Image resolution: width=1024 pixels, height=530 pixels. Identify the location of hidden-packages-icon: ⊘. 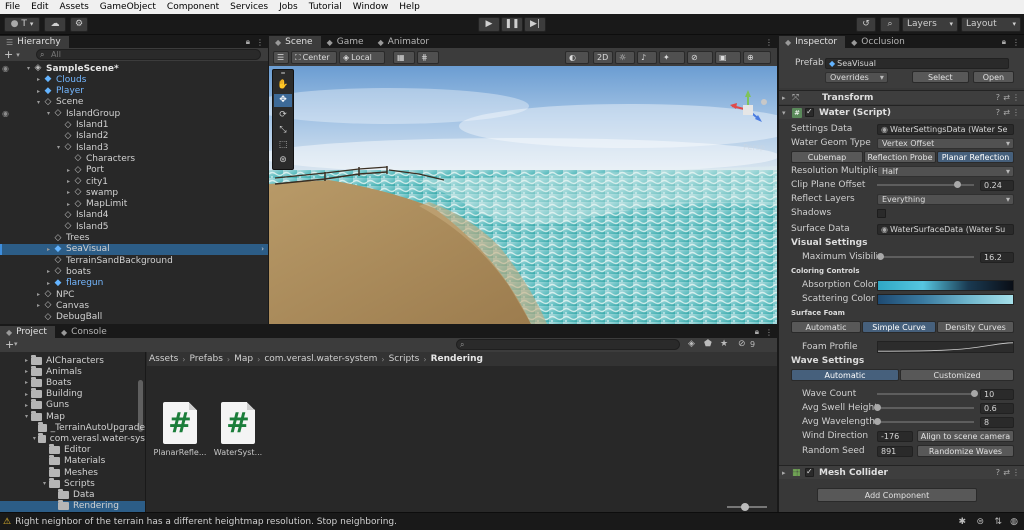
(742, 344).